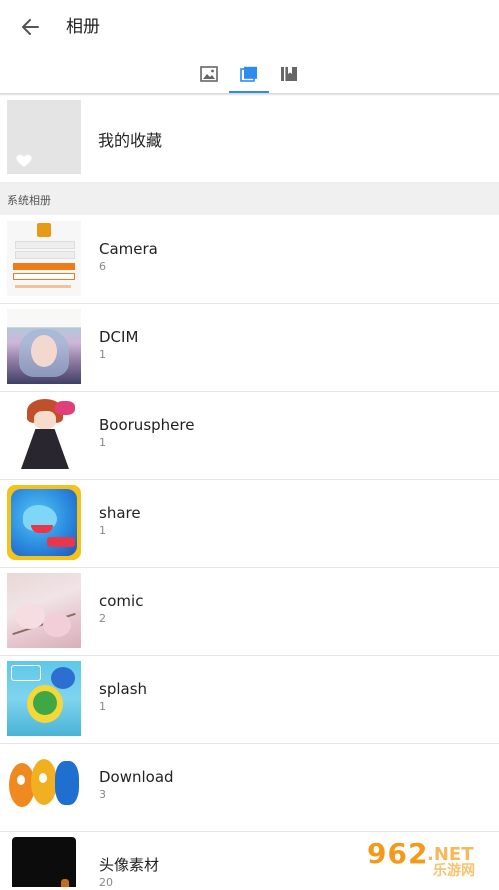 The height and width of the screenshot is (890, 499). What do you see at coordinates (128, 249) in the screenshot?
I see `album-name: Camera` at bounding box center [128, 249].